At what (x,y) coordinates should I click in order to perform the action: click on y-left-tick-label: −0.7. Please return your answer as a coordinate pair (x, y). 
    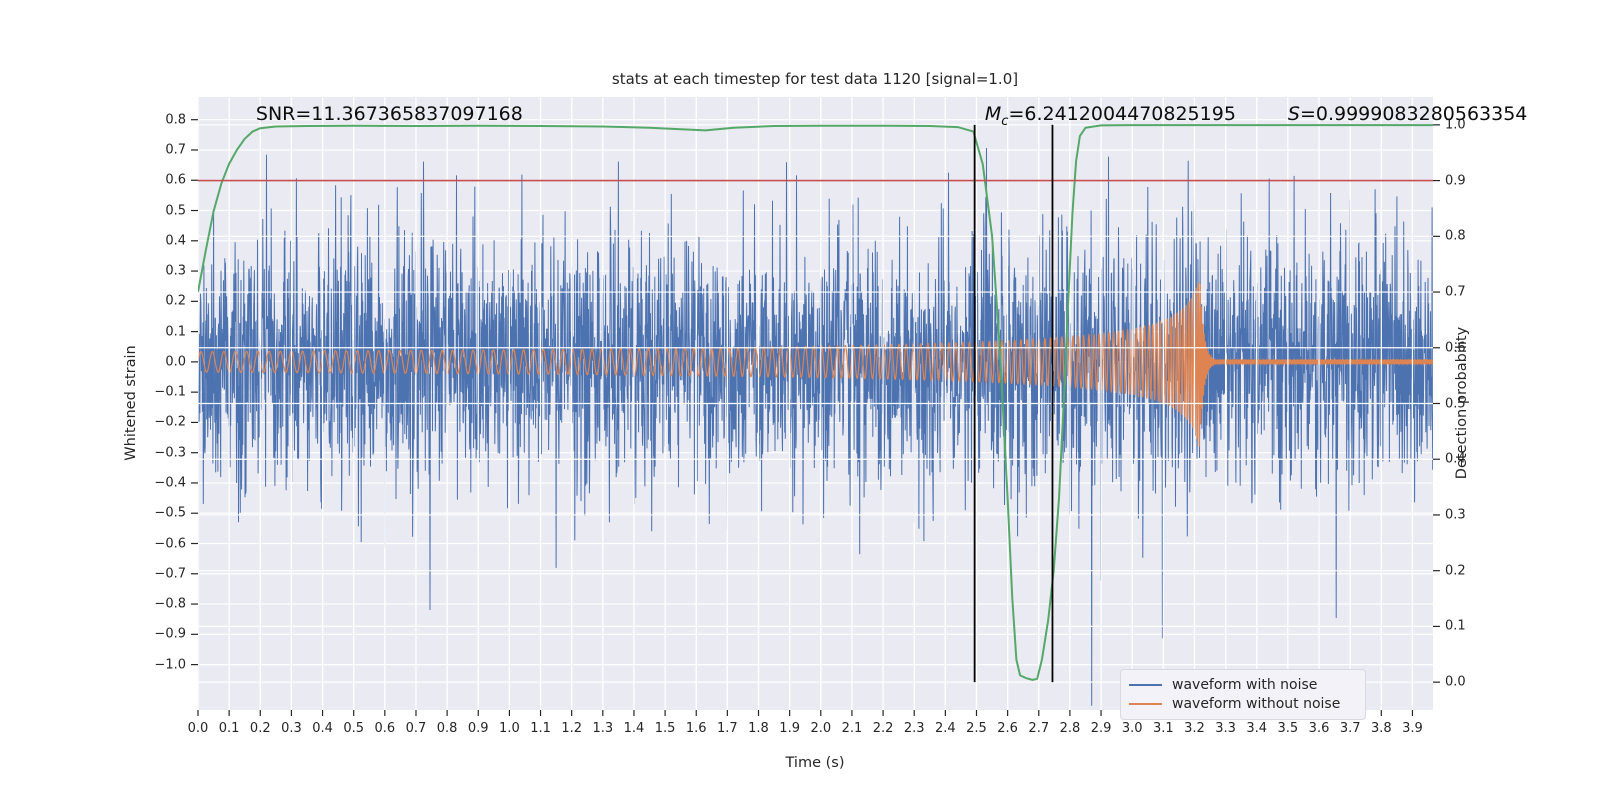
    Looking at the image, I should click on (170, 574).